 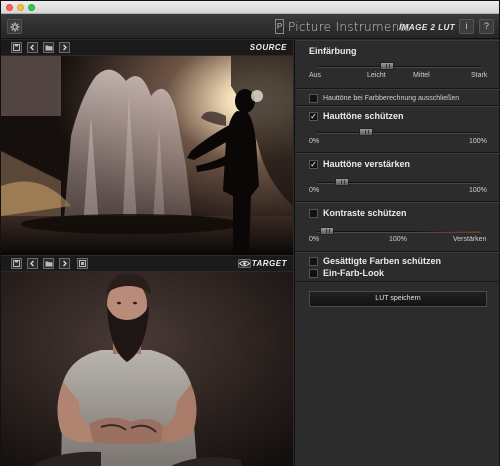 What do you see at coordinates (366, 132) in the screenshot?
I see `hauttoene-schuetzen-slider-knob` at bounding box center [366, 132].